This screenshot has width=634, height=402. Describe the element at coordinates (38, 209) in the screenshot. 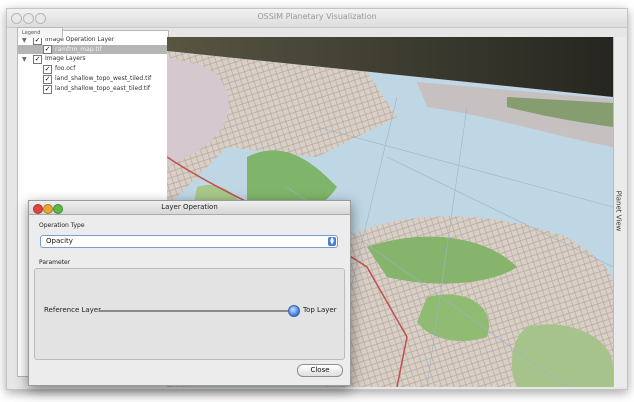

I see `close-dialog-icon` at that location.